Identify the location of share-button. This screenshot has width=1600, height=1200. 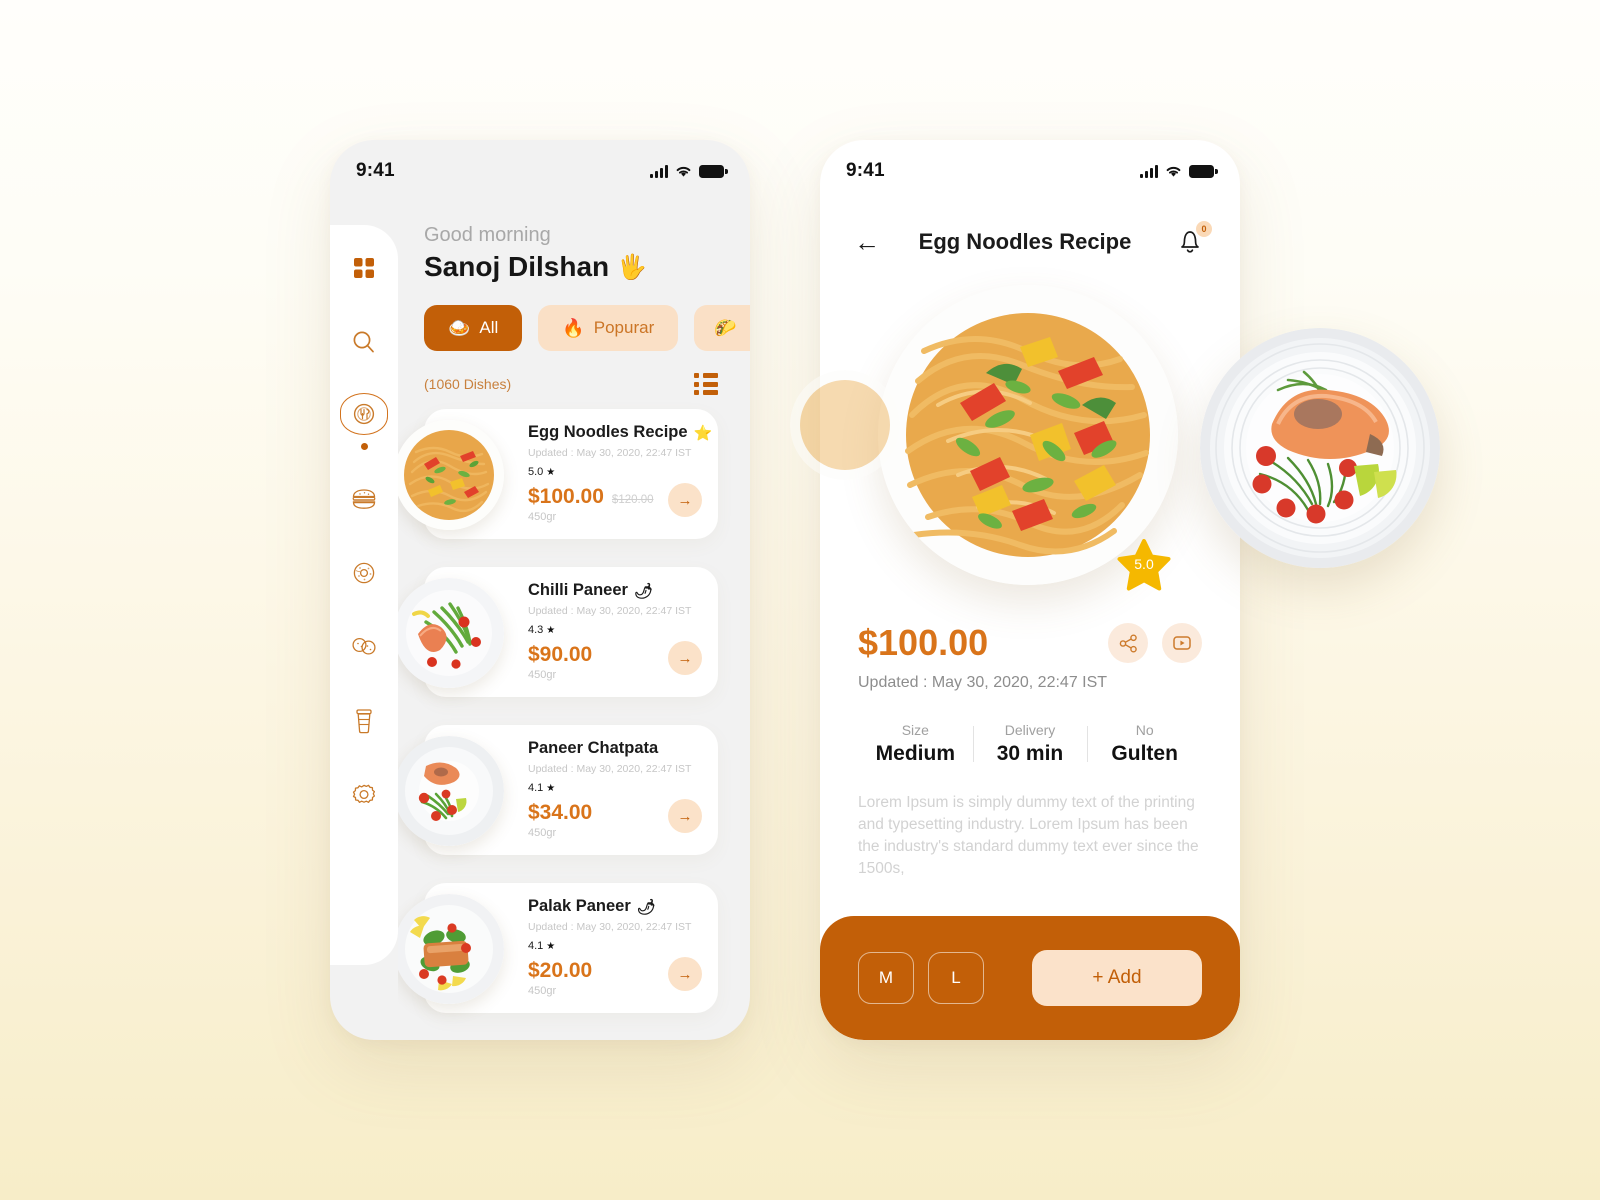
(1128, 643).